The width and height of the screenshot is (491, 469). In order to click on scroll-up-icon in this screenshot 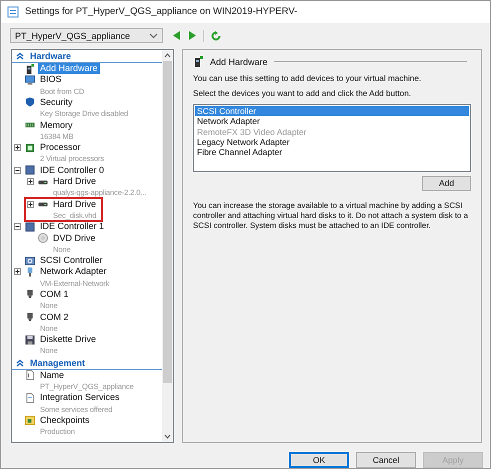, I will do `click(167, 55)`.